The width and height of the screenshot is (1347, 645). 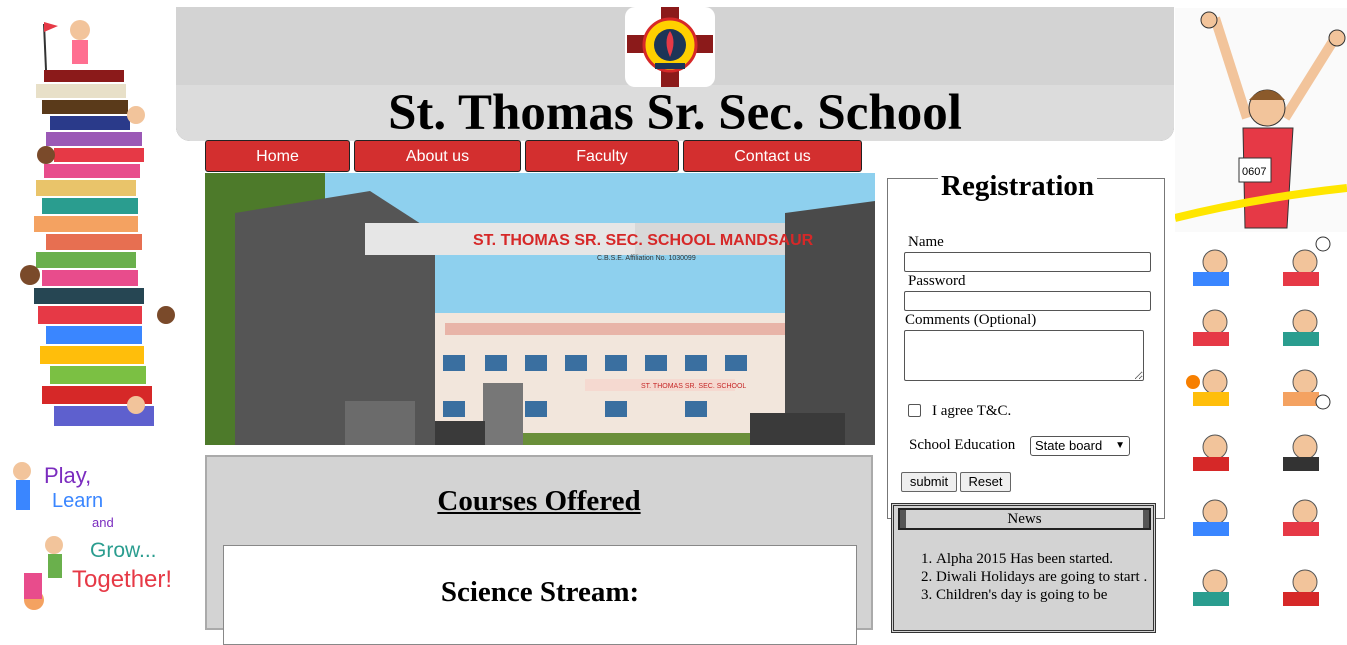 I want to click on agree-label: I agree T&C., so click(x=972, y=411).